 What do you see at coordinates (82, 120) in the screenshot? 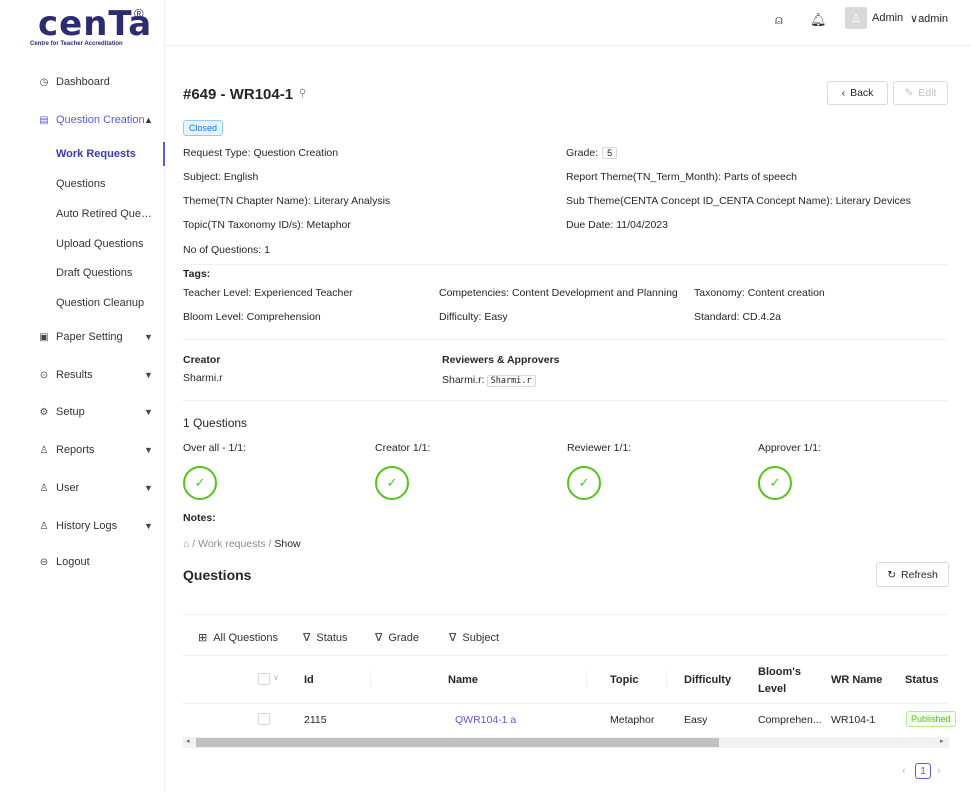
I see `sidebar-item-question-creation: ▤ Question Creation ▲` at bounding box center [82, 120].